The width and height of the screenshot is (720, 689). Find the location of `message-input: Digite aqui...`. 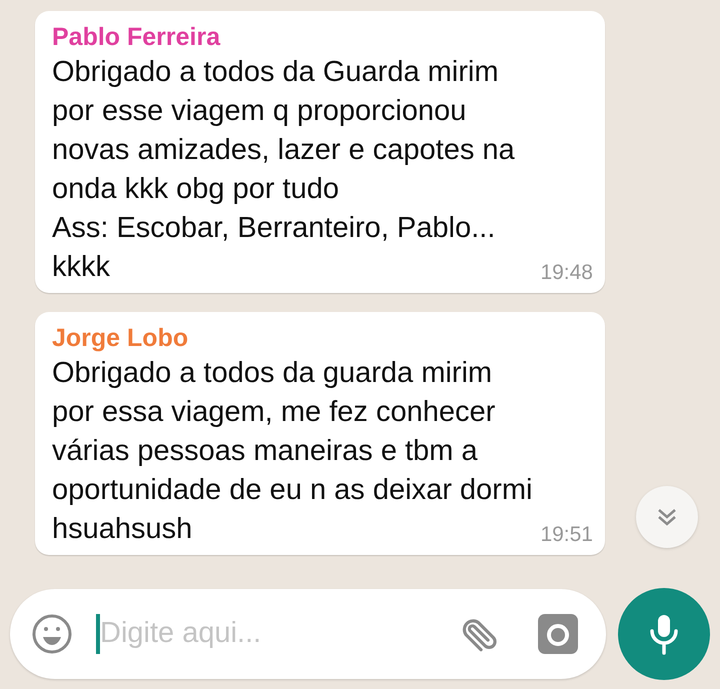

message-input: Digite aqui... is located at coordinates (280, 634).